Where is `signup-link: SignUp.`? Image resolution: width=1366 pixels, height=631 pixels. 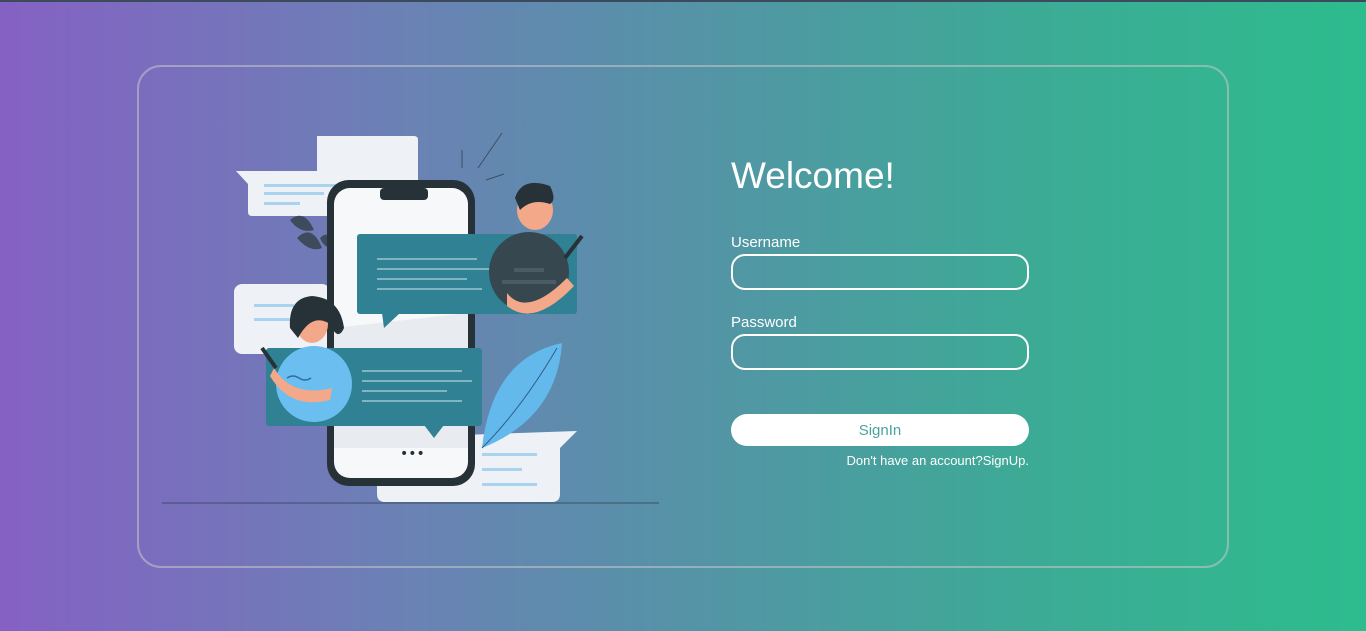
signup-link: SignUp. is located at coordinates (1006, 460).